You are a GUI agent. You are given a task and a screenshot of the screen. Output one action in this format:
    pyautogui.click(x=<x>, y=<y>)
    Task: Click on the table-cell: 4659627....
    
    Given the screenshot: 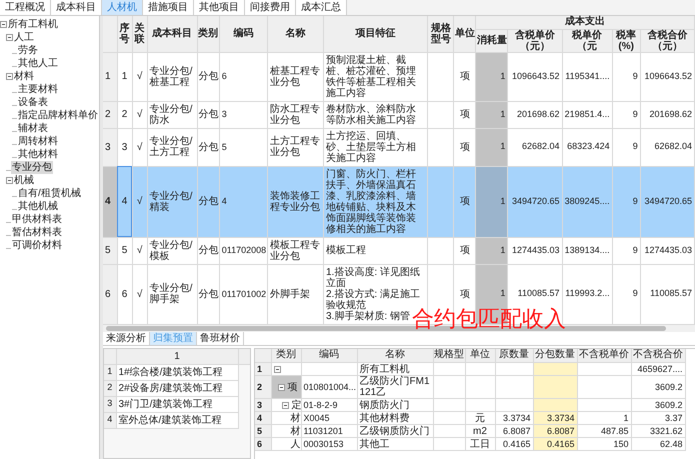 What is the action you would take?
    pyautogui.click(x=658, y=369)
    